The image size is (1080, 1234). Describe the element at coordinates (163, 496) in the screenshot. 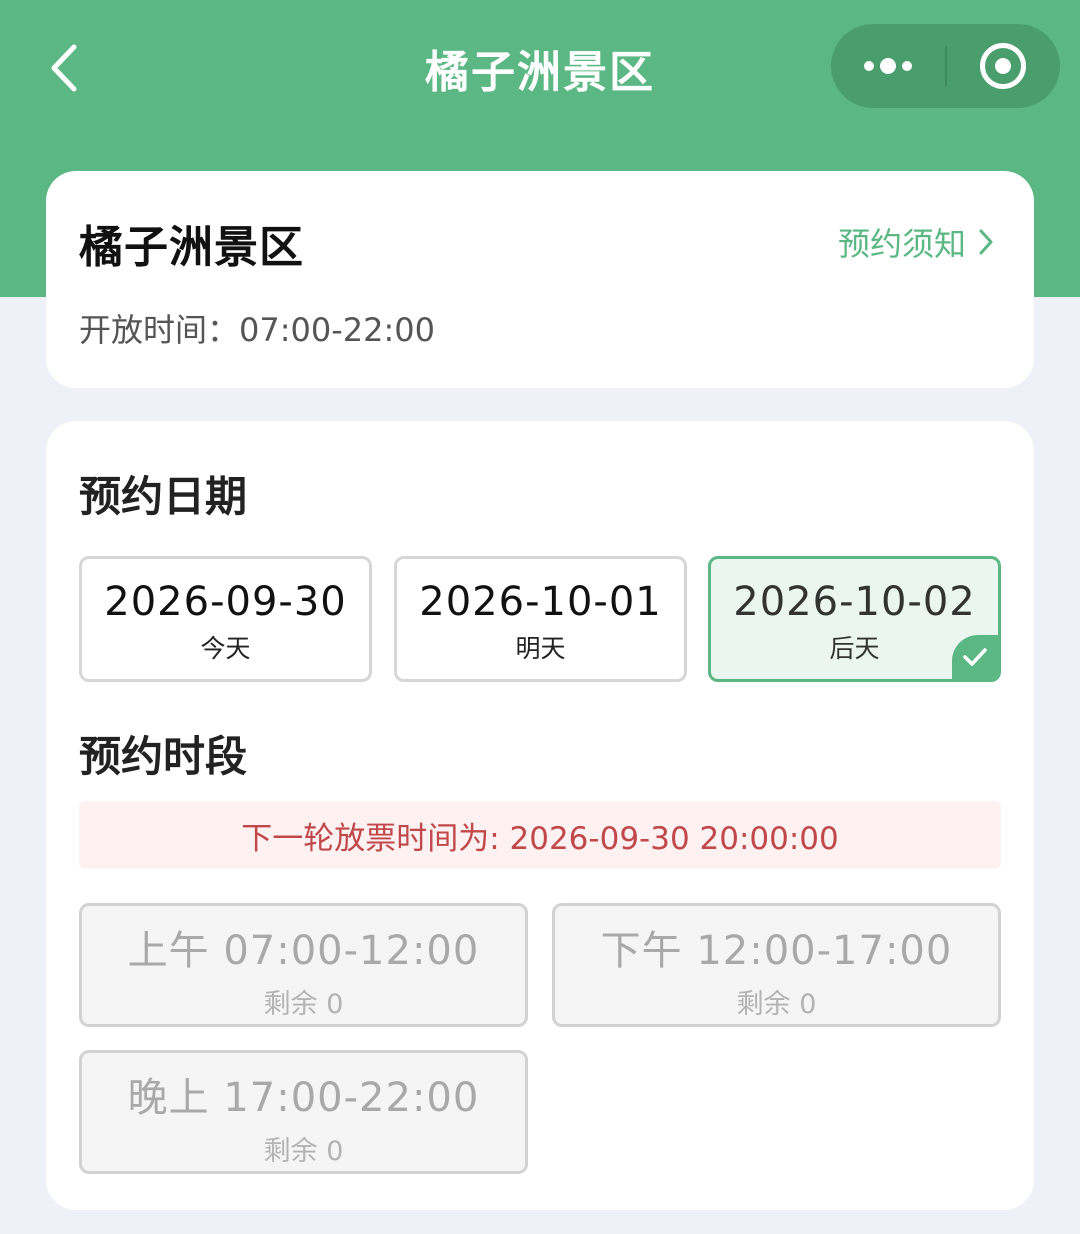

I see `date-section-title: 预约日期` at that location.